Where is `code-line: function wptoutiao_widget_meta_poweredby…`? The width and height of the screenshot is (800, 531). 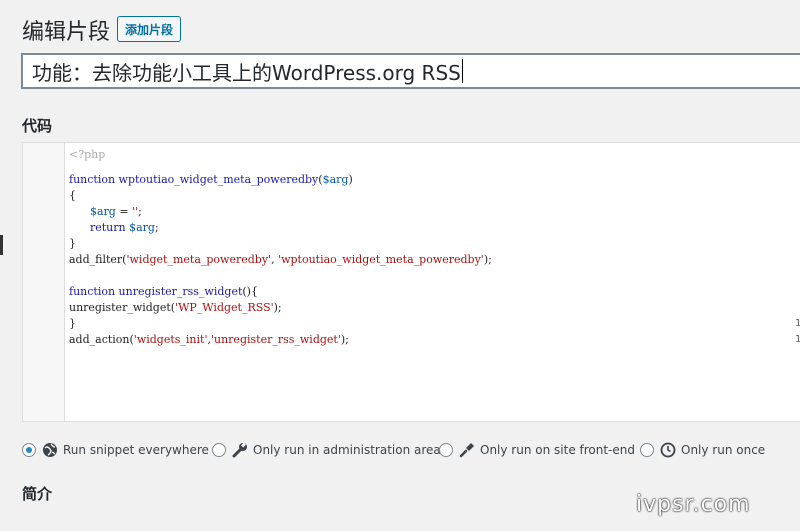
code-line: function wptoutiao_widget_meta_poweredby… is located at coordinates (211, 179).